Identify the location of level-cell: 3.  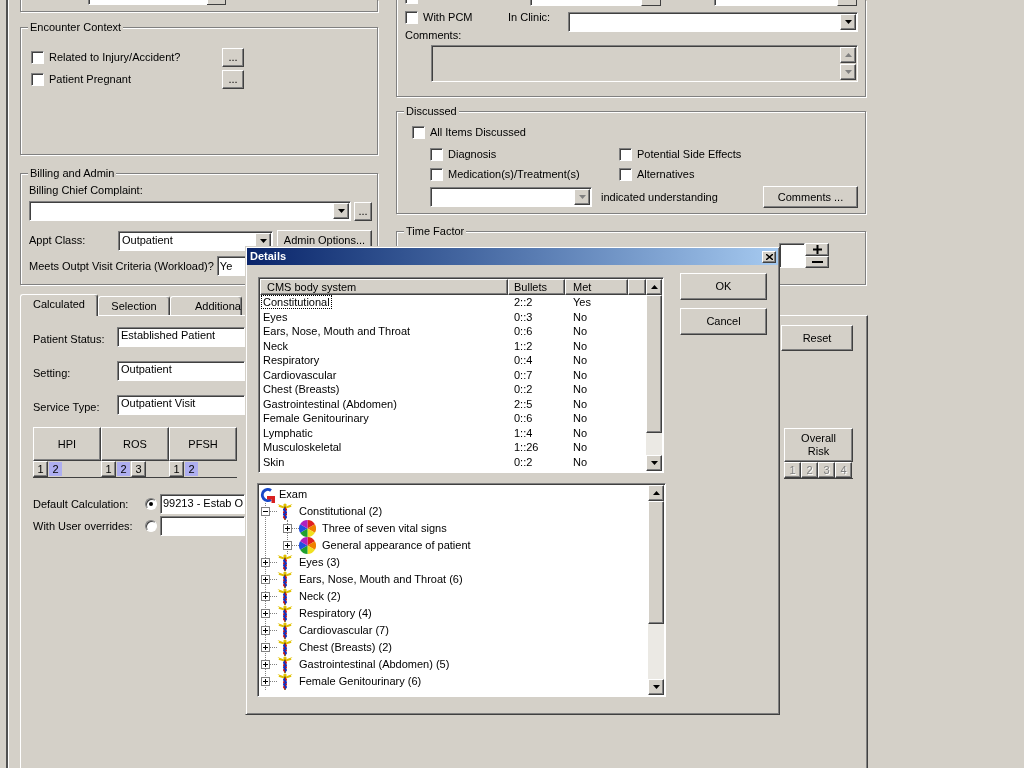
(138, 469).